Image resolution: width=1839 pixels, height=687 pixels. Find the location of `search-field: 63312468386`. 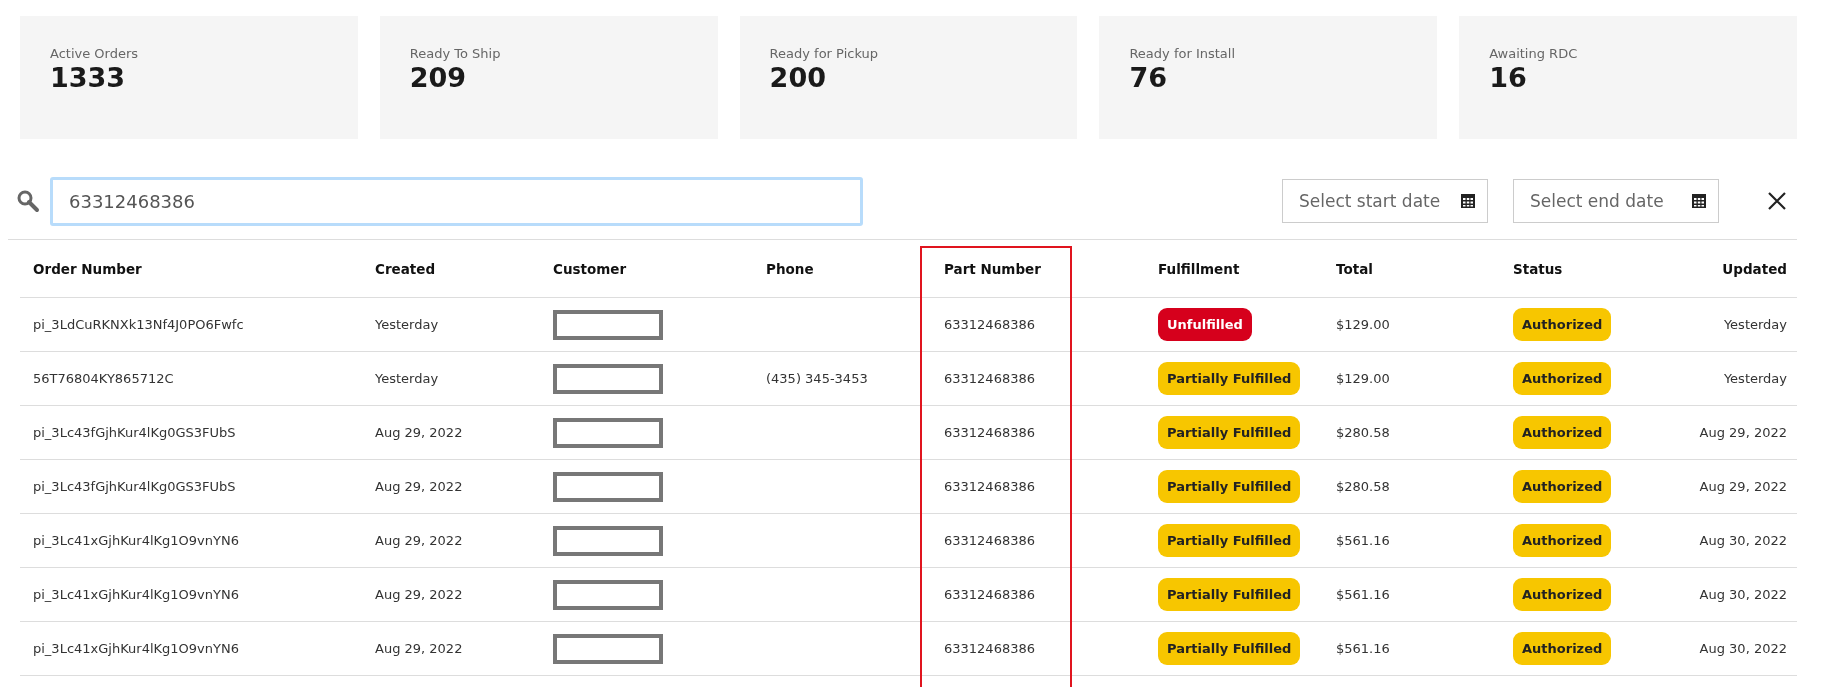

search-field: 63312468386 is located at coordinates (456, 201).